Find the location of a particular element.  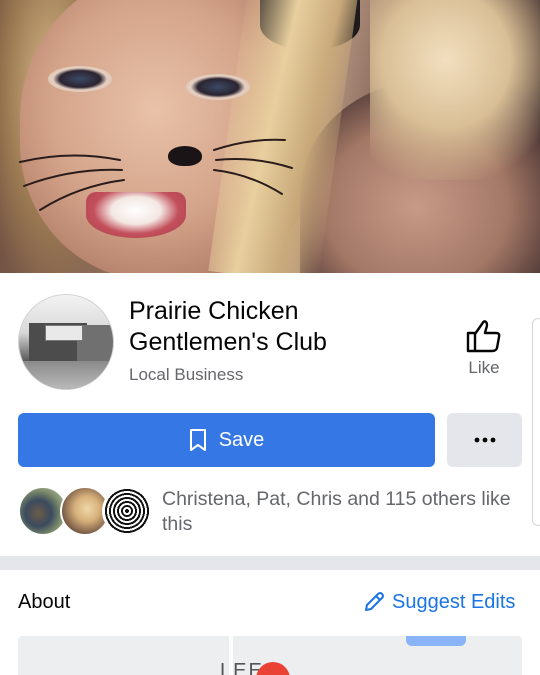

save-button: Save is located at coordinates (226, 440).